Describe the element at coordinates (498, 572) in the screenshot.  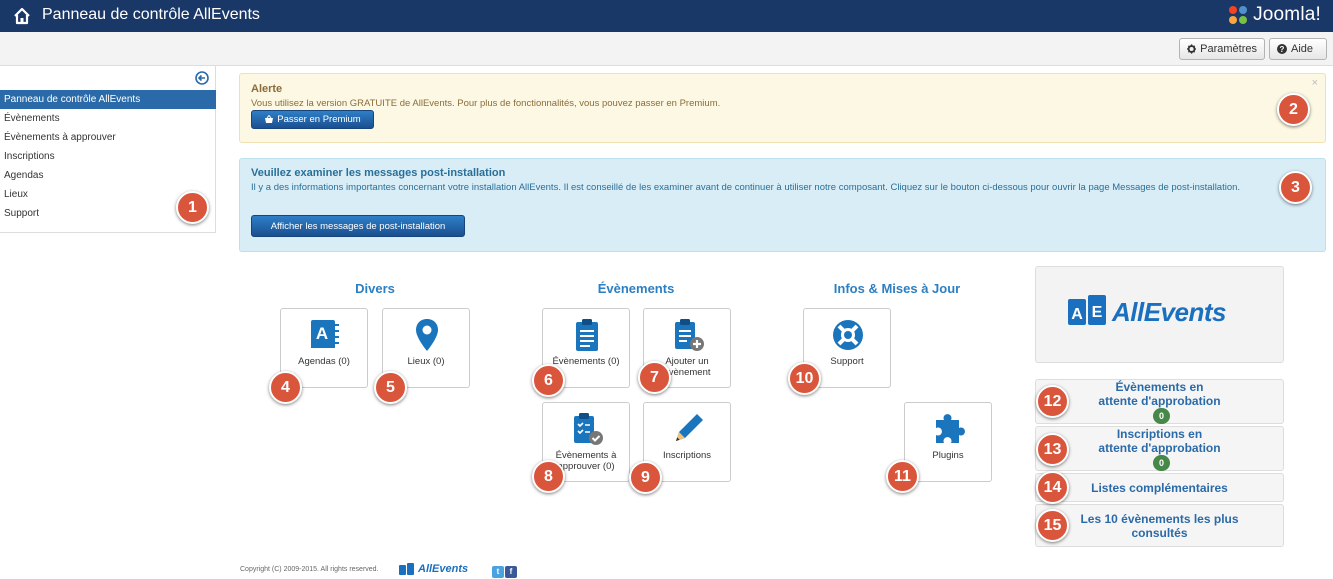
I see `twitter-icon: t` at that location.